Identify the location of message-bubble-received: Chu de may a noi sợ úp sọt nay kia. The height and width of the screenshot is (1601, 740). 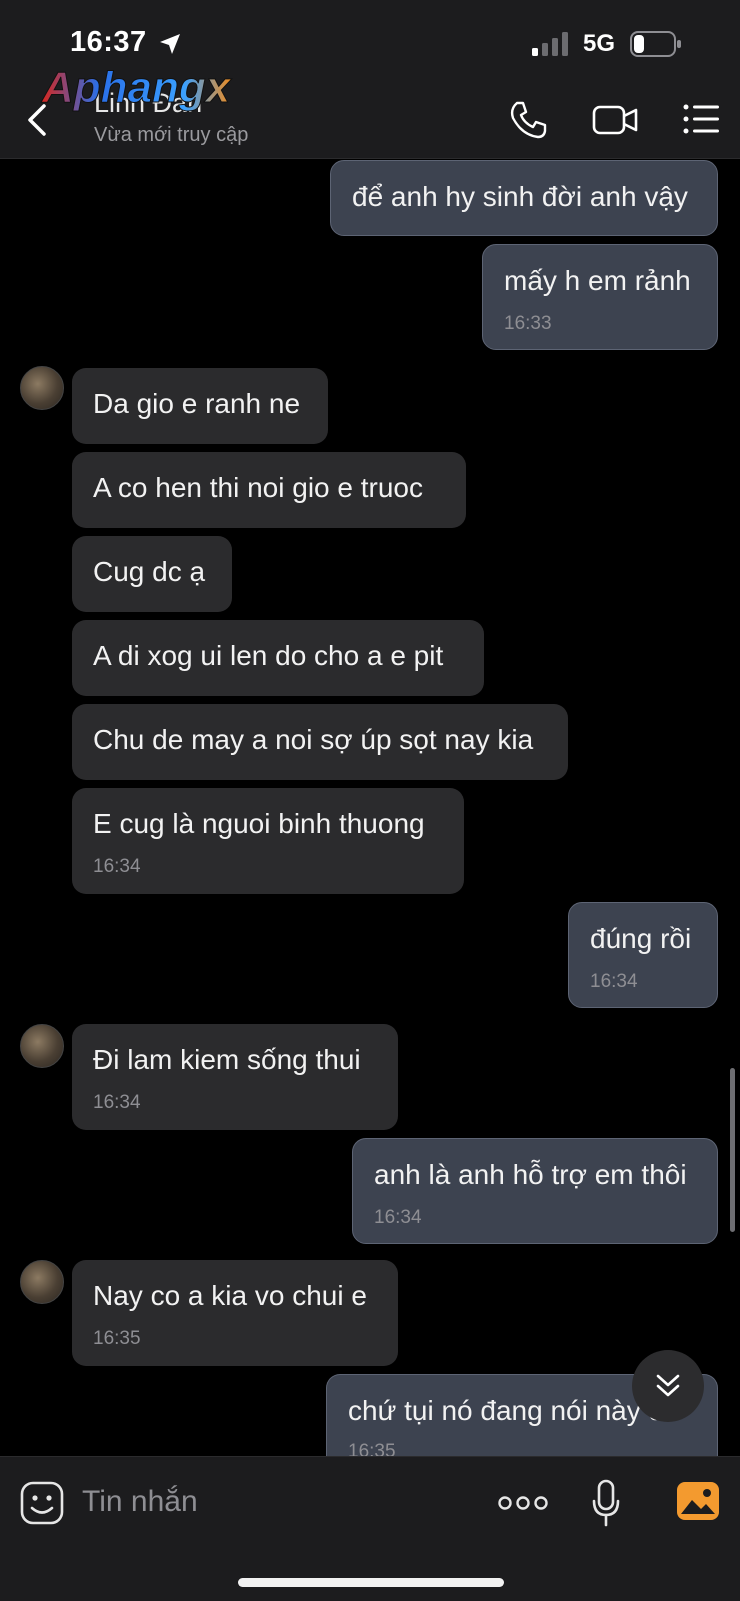
(320, 742).